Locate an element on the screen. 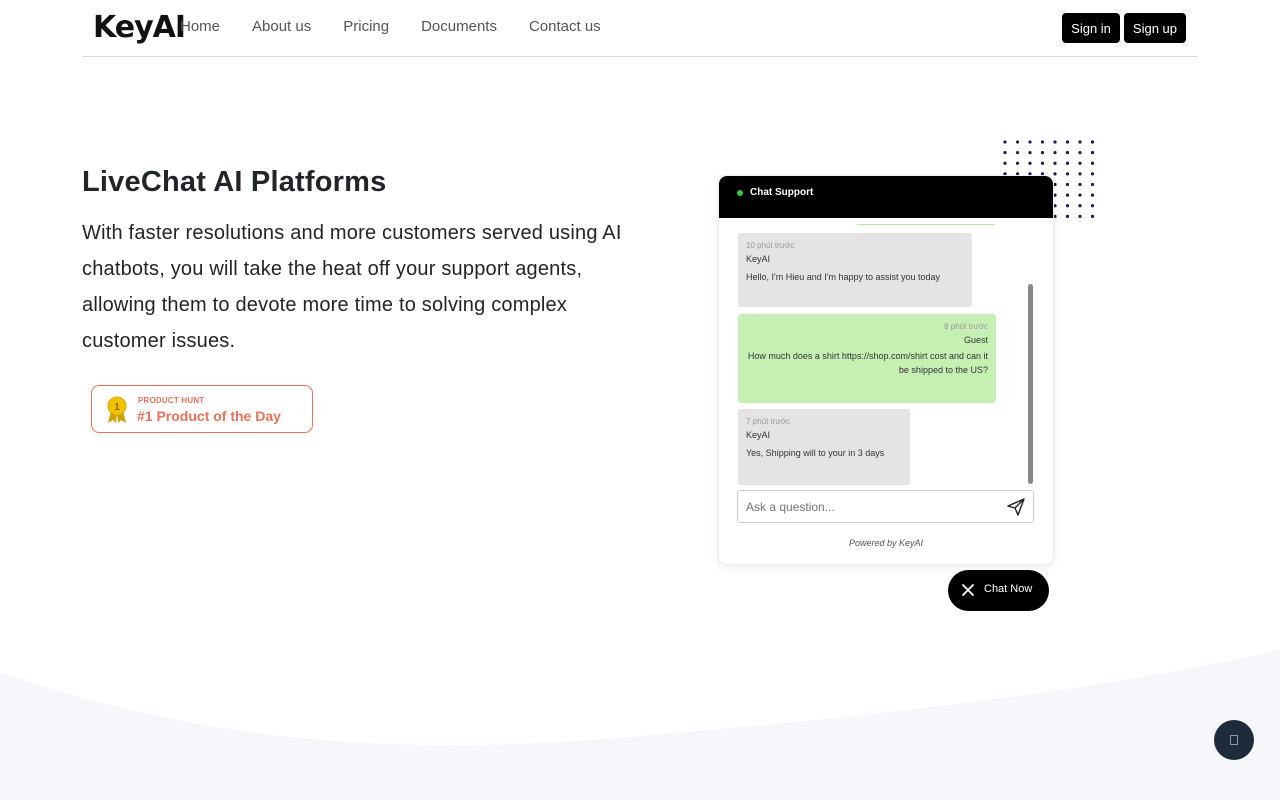  product-hunt-badge: 1 PRODUCT HUNT #1 Product of the Day is located at coordinates (202, 409).